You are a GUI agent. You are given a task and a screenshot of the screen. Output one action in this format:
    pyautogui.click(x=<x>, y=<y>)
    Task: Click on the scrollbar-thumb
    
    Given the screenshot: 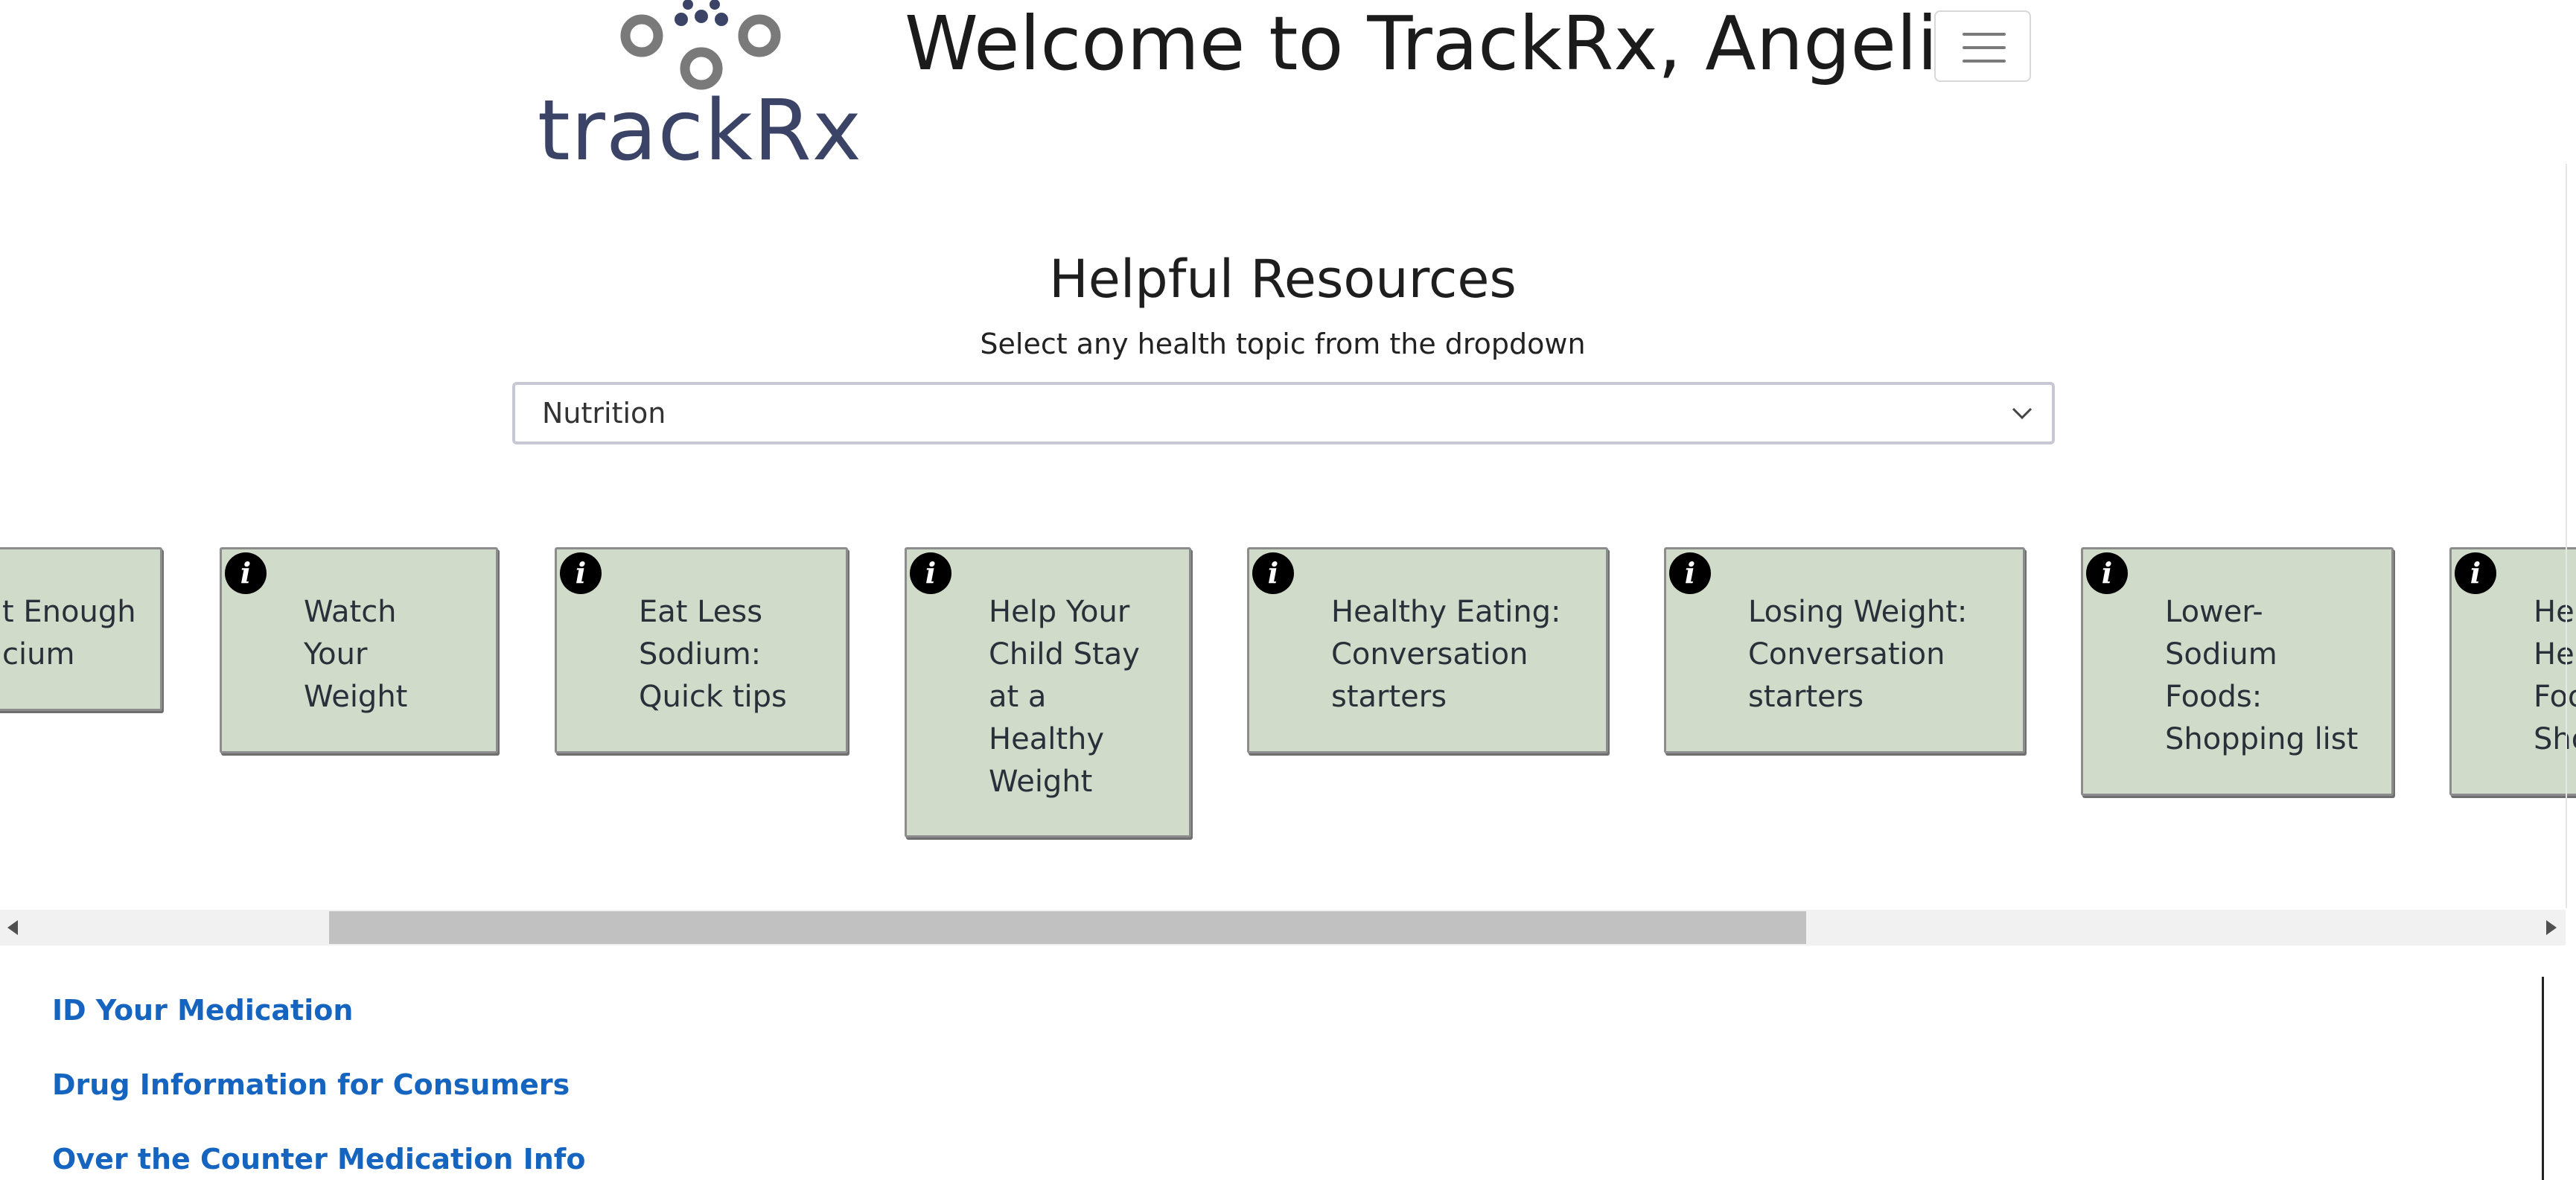 What is the action you would take?
    pyautogui.click(x=1067, y=927)
    